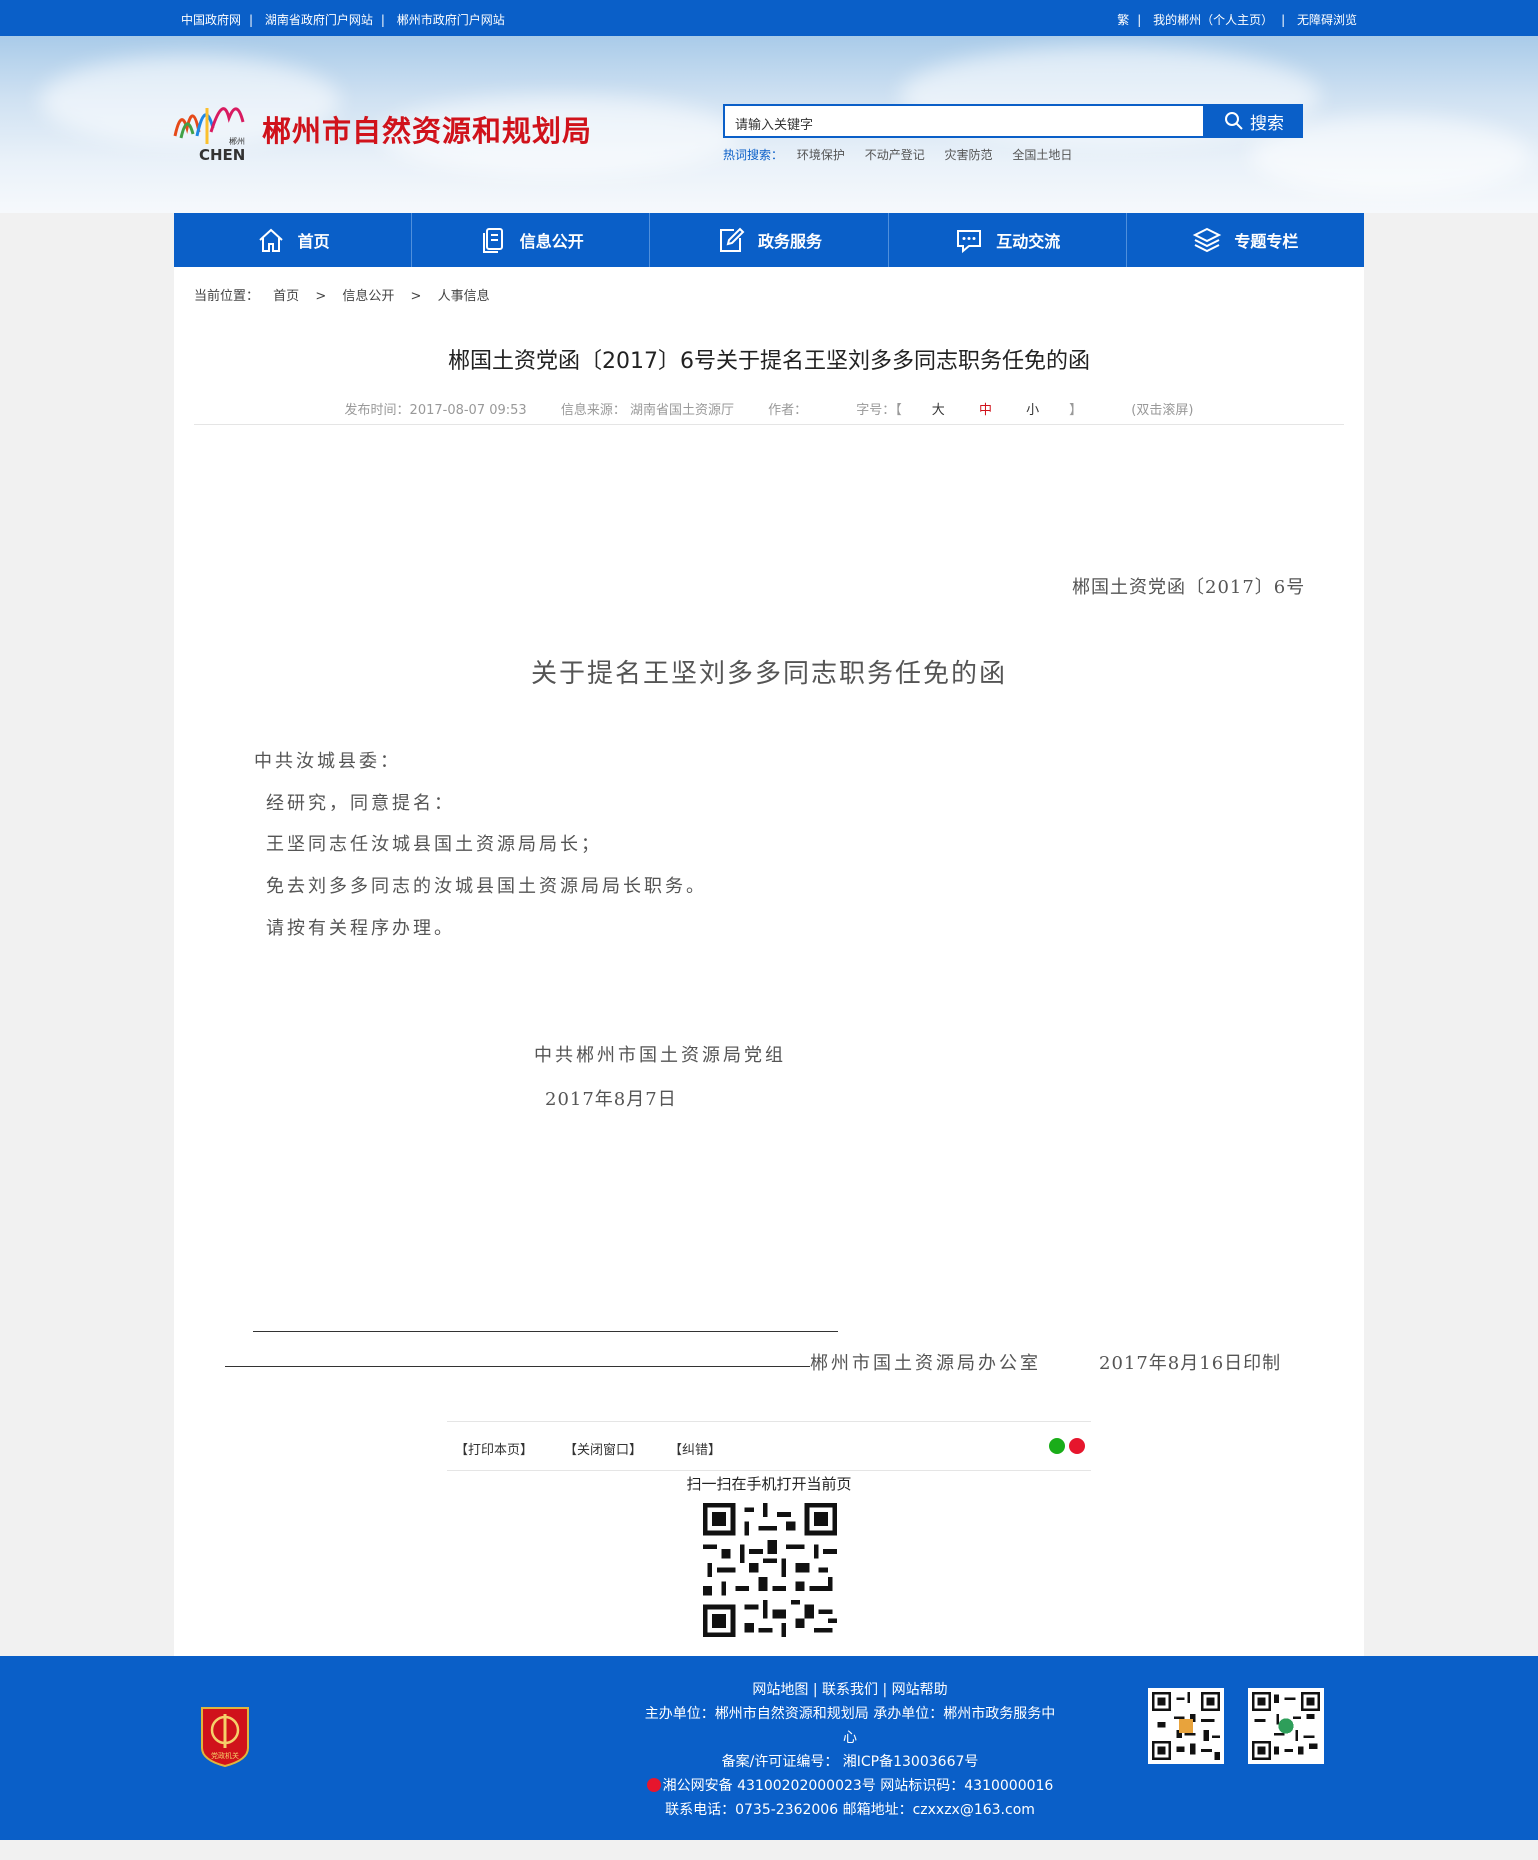 The width and height of the screenshot is (1538, 1860). What do you see at coordinates (360, 928) in the screenshot?
I see `document-paragraph: 请按有关程序办理。` at bounding box center [360, 928].